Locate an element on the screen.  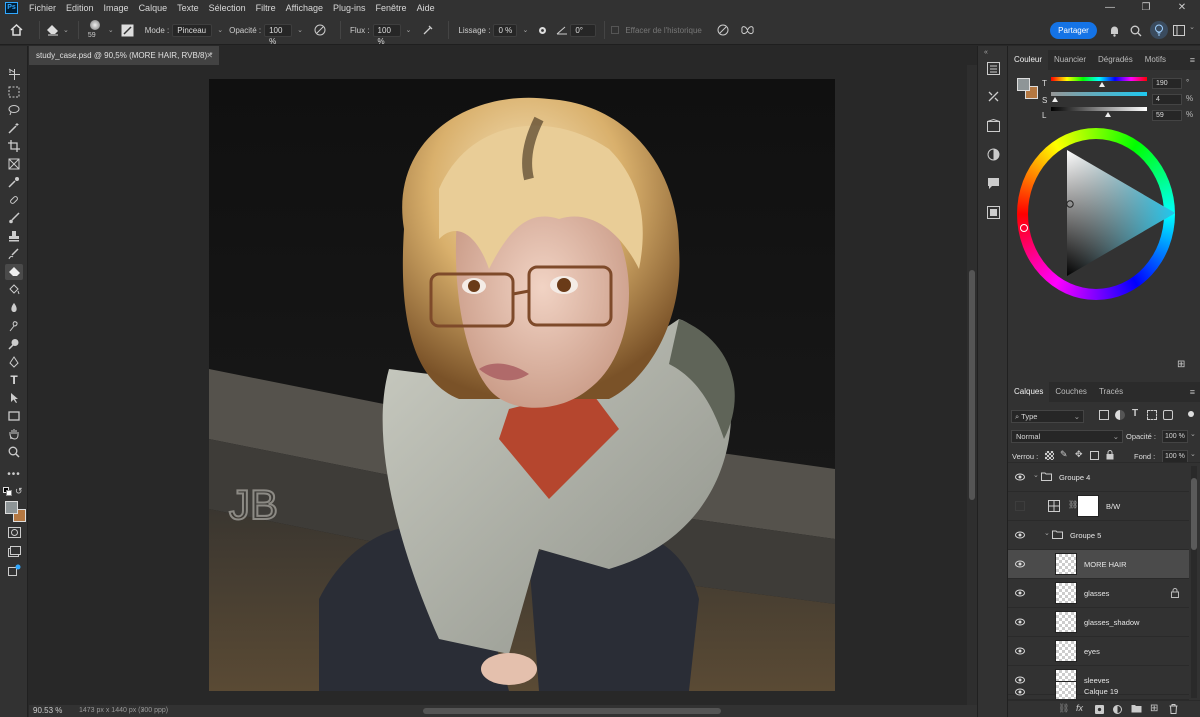
home-icon is located at coordinates (16, 30).